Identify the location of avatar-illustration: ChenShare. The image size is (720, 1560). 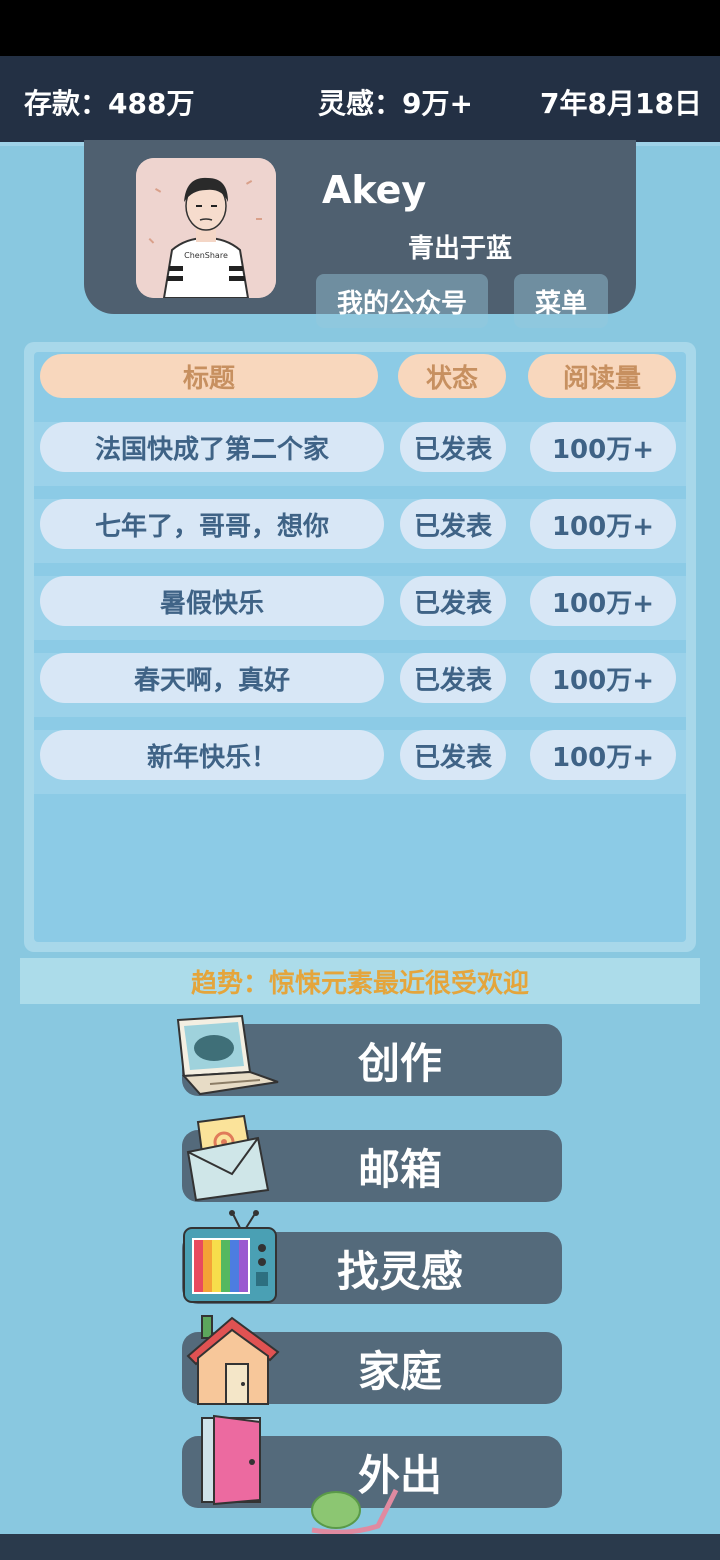
(206, 228).